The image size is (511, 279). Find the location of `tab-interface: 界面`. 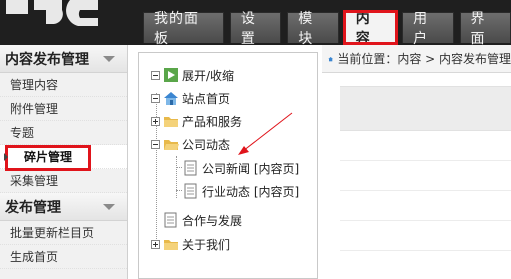

tab-interface: 界面 is located at coordinates (485, 29).